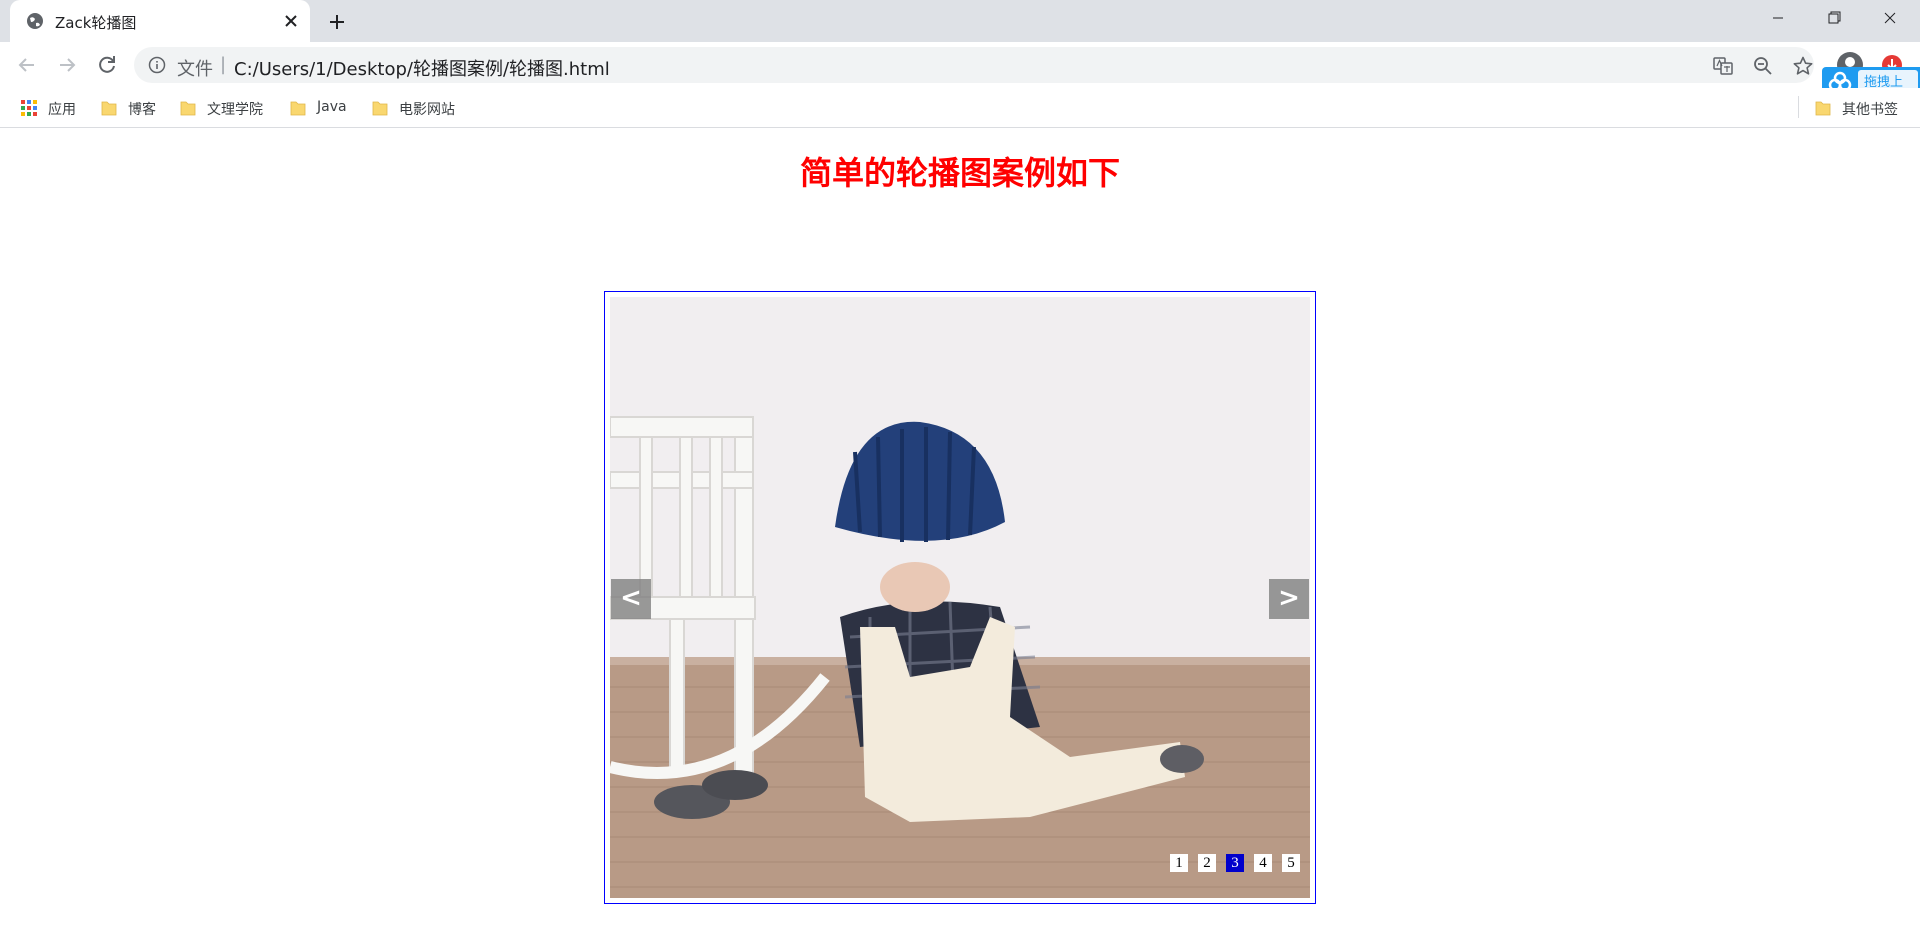 The width and height of the screenshot is (1920, 942). What do you see at coordinates (35, 21) in the screenshot?
I see `globe-icon` at bounding box center [35, 21].